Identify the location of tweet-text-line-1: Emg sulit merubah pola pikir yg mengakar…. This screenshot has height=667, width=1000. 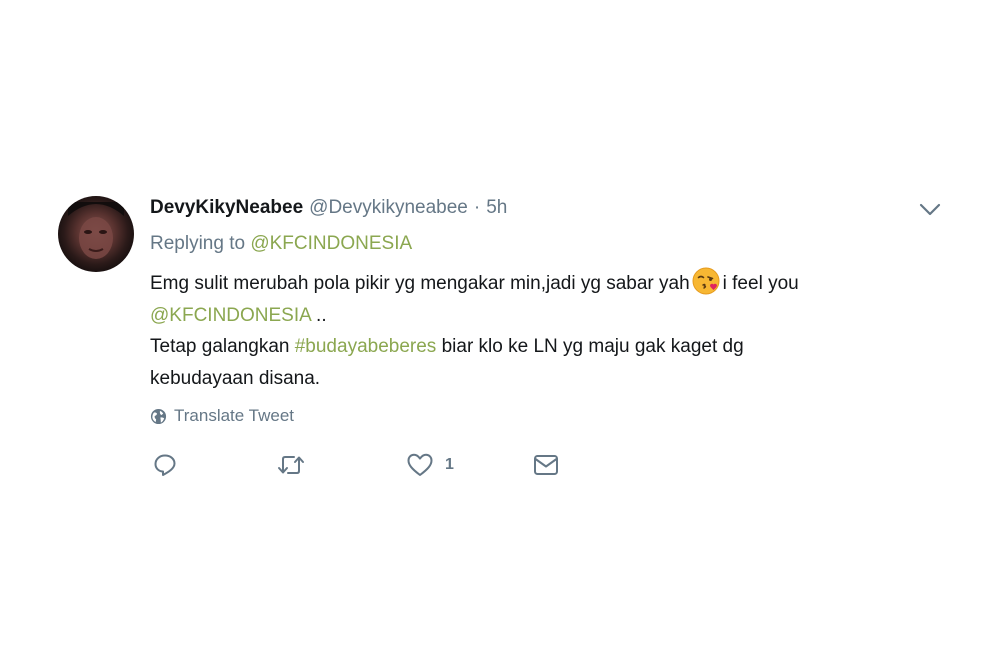
(540, 283).